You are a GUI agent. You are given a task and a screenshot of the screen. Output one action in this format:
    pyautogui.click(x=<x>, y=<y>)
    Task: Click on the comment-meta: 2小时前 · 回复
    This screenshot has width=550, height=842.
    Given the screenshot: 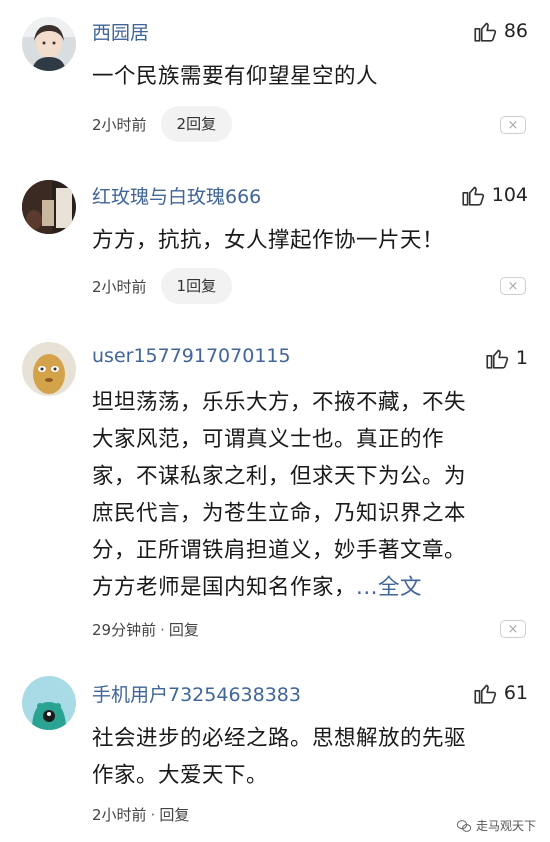 What is the action you would take?
    pyautogui.click(x=140, y=814)
    